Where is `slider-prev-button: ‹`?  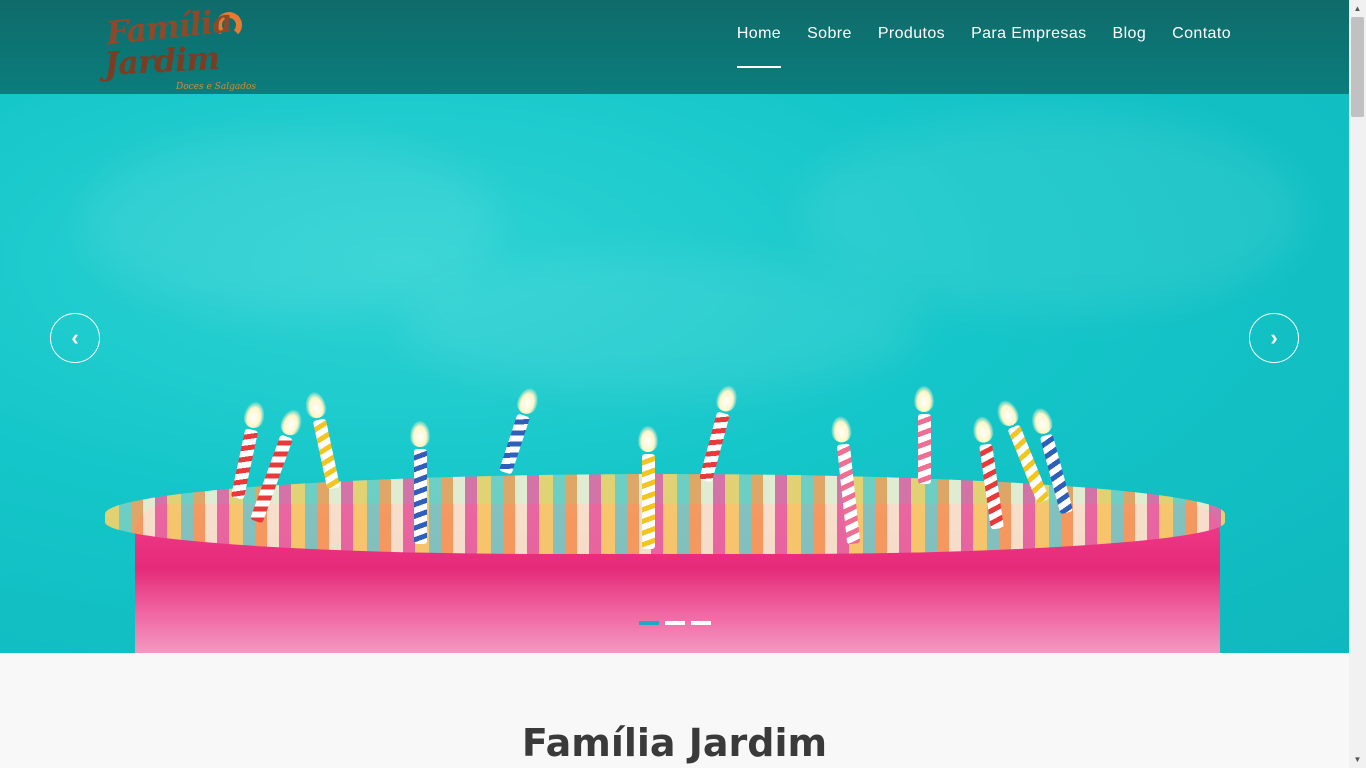
slider-prev-button: ‹ is located at coordinates (75, 338).